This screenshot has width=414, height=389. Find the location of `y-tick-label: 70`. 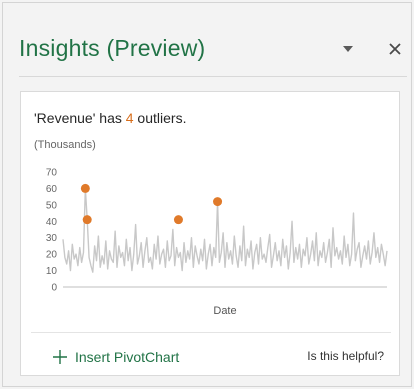

y-tick-label: 70 is located at coordinates (52, 173).